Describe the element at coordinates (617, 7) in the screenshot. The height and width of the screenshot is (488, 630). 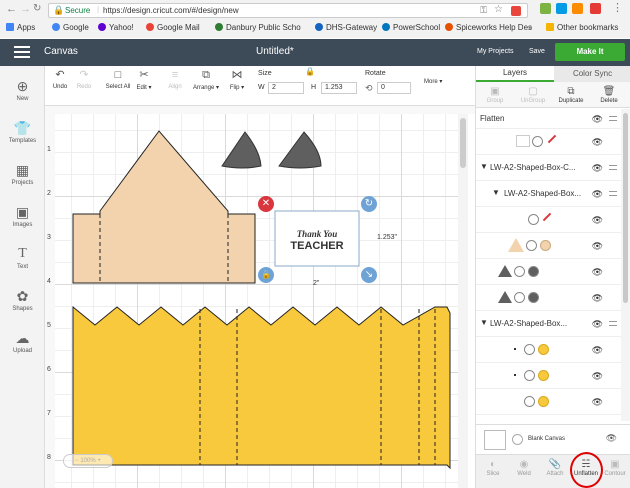
I see `menu-dots-icon: ⋮` at that location.